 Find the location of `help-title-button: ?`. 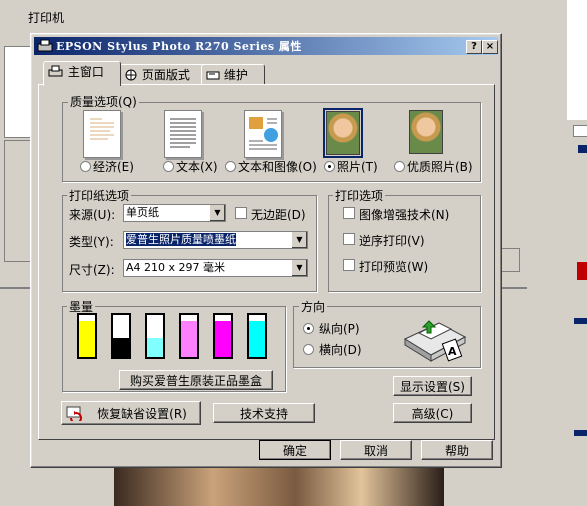

help-title-button: ? is located at coordinates (474, 47).